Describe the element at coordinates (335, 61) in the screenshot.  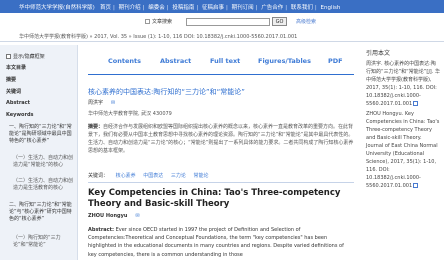
I see `tab-pdf: PDF` at that location.